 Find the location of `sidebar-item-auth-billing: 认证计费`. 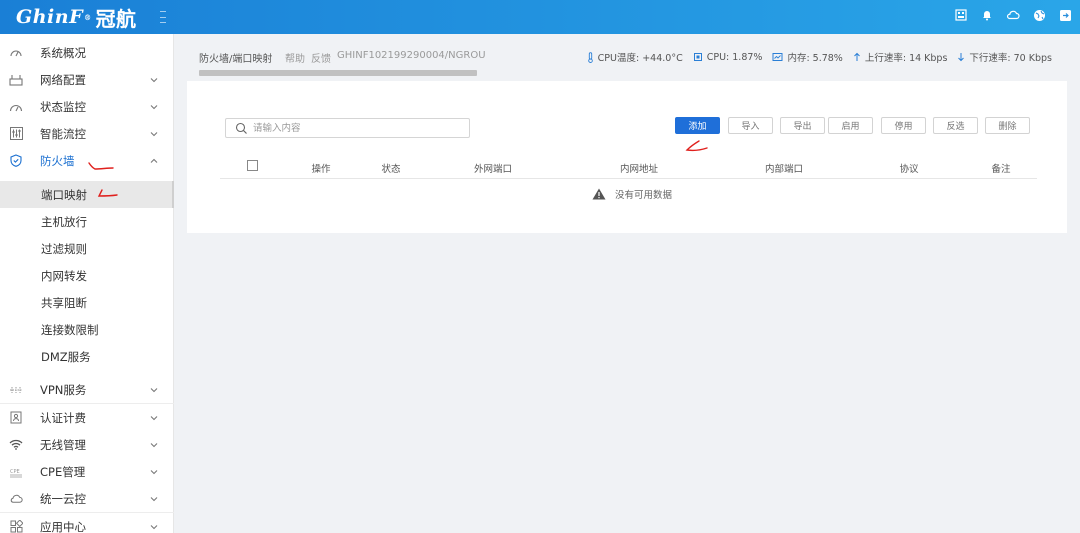

sidebar-item-auth-billing: 认证计费 is located at coordinates (87, 417).